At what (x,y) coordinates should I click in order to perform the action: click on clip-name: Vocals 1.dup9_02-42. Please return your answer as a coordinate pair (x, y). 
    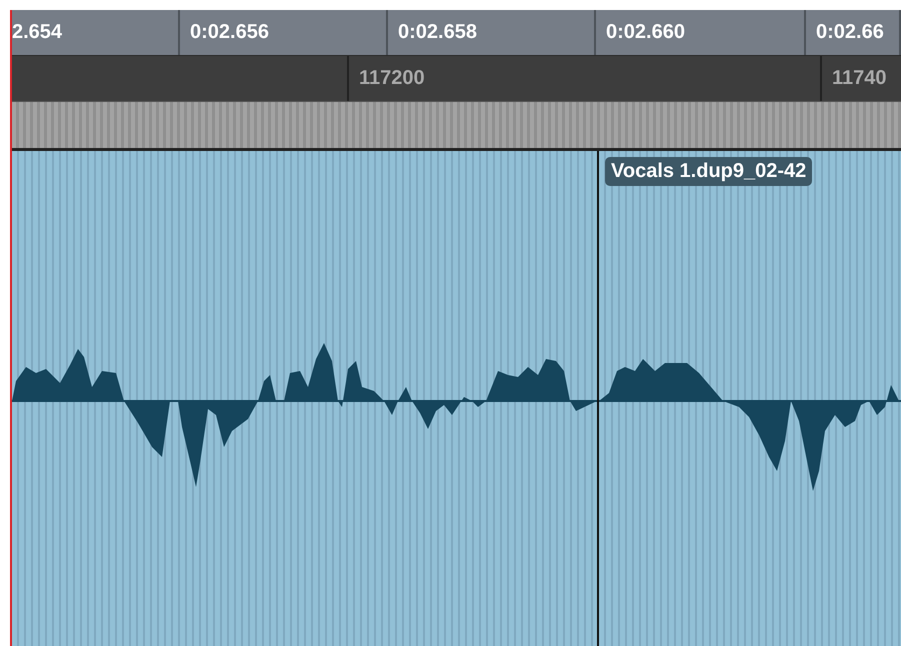
    Looking at the image, I should click on (708, 171).